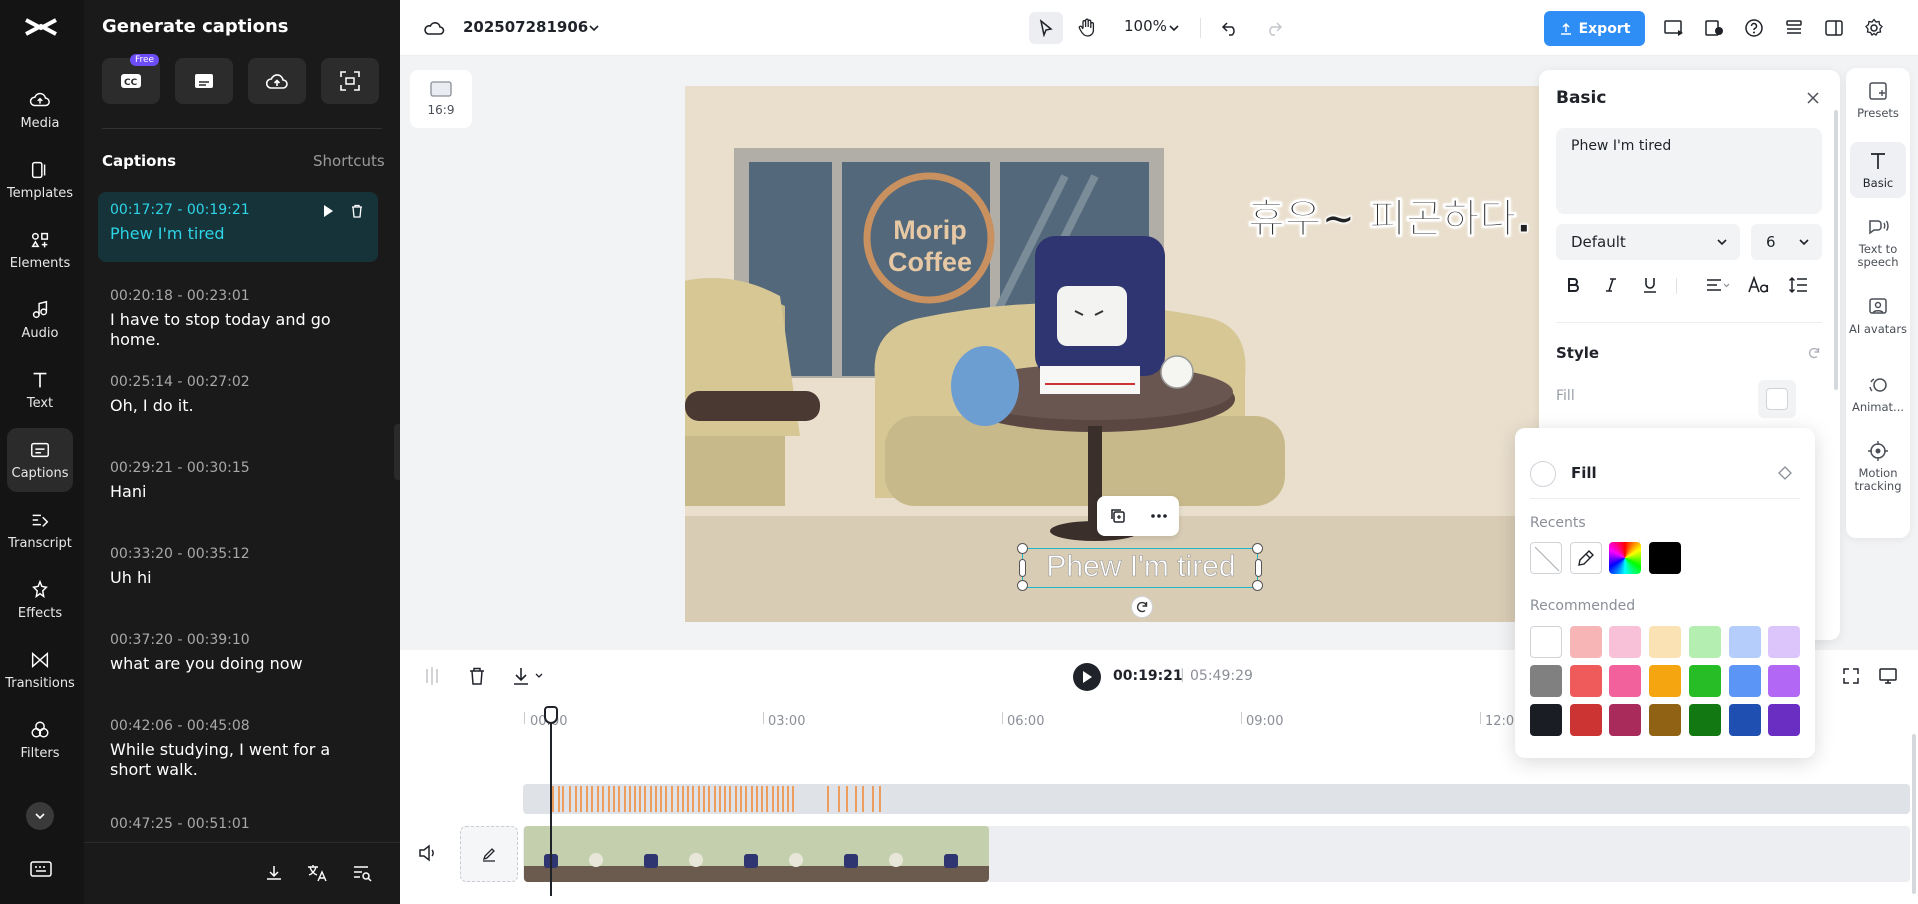  I want to click on rail-text-to-speech: Text to speech, so click(1878, 242).